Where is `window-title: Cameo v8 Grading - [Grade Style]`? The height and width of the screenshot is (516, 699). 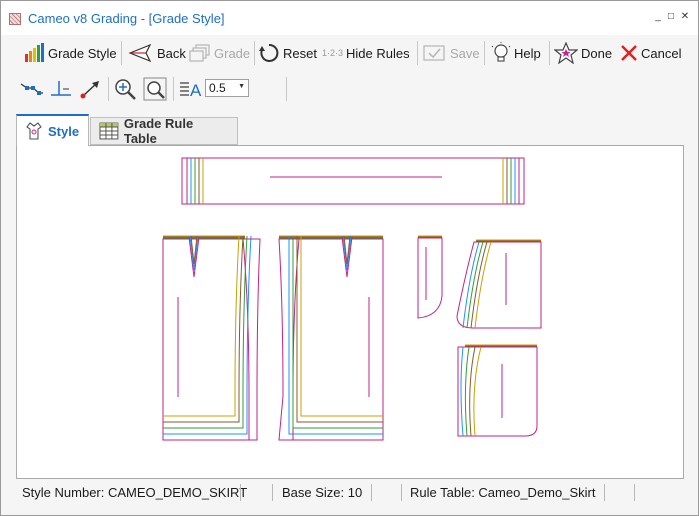
window-title: Cameo v8 Grading - [Grade Style] is located at coordinates (126, 18).